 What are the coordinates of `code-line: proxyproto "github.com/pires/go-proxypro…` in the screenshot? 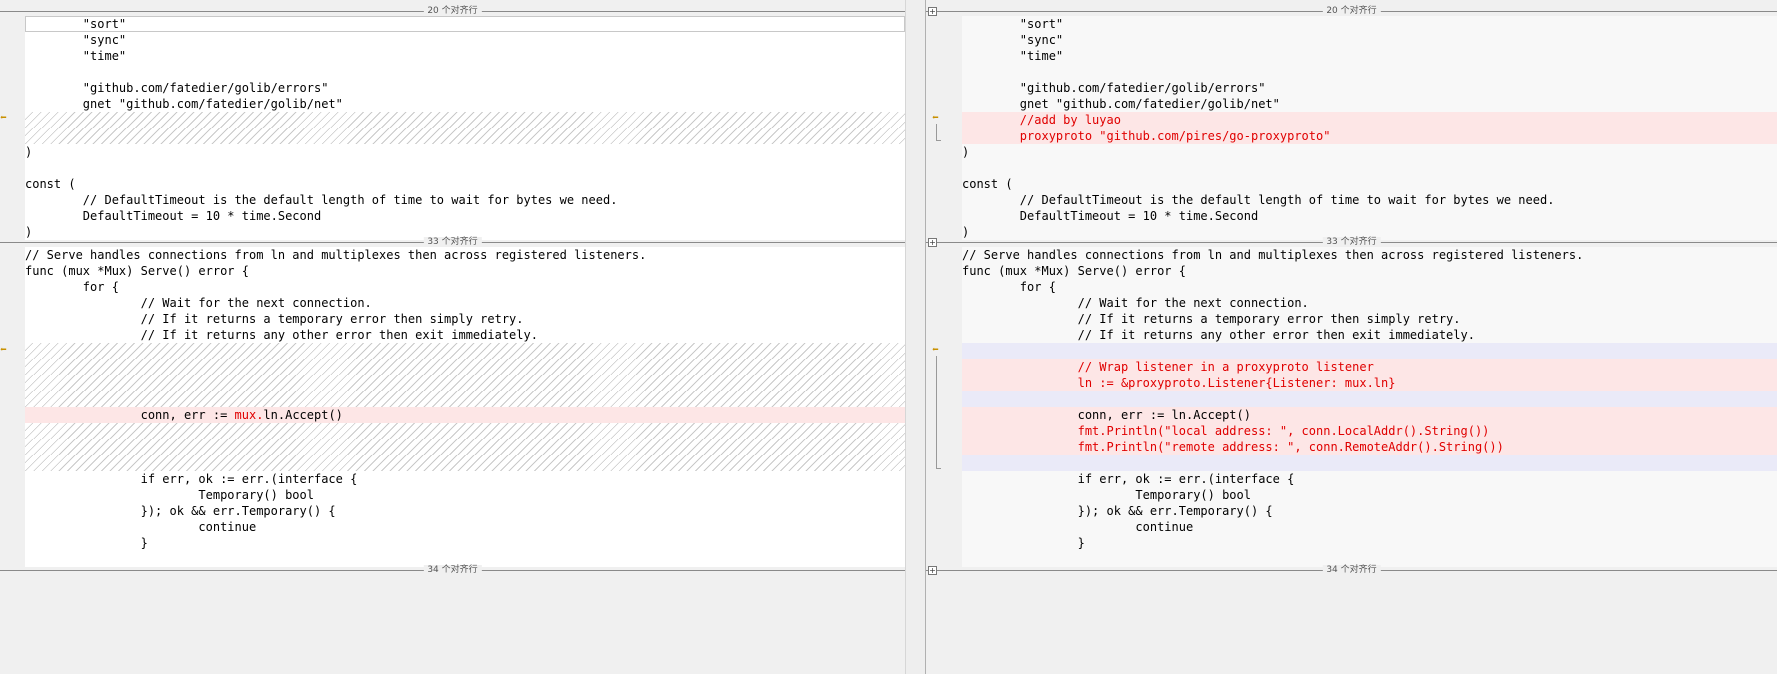 It's located at (1369, 136).